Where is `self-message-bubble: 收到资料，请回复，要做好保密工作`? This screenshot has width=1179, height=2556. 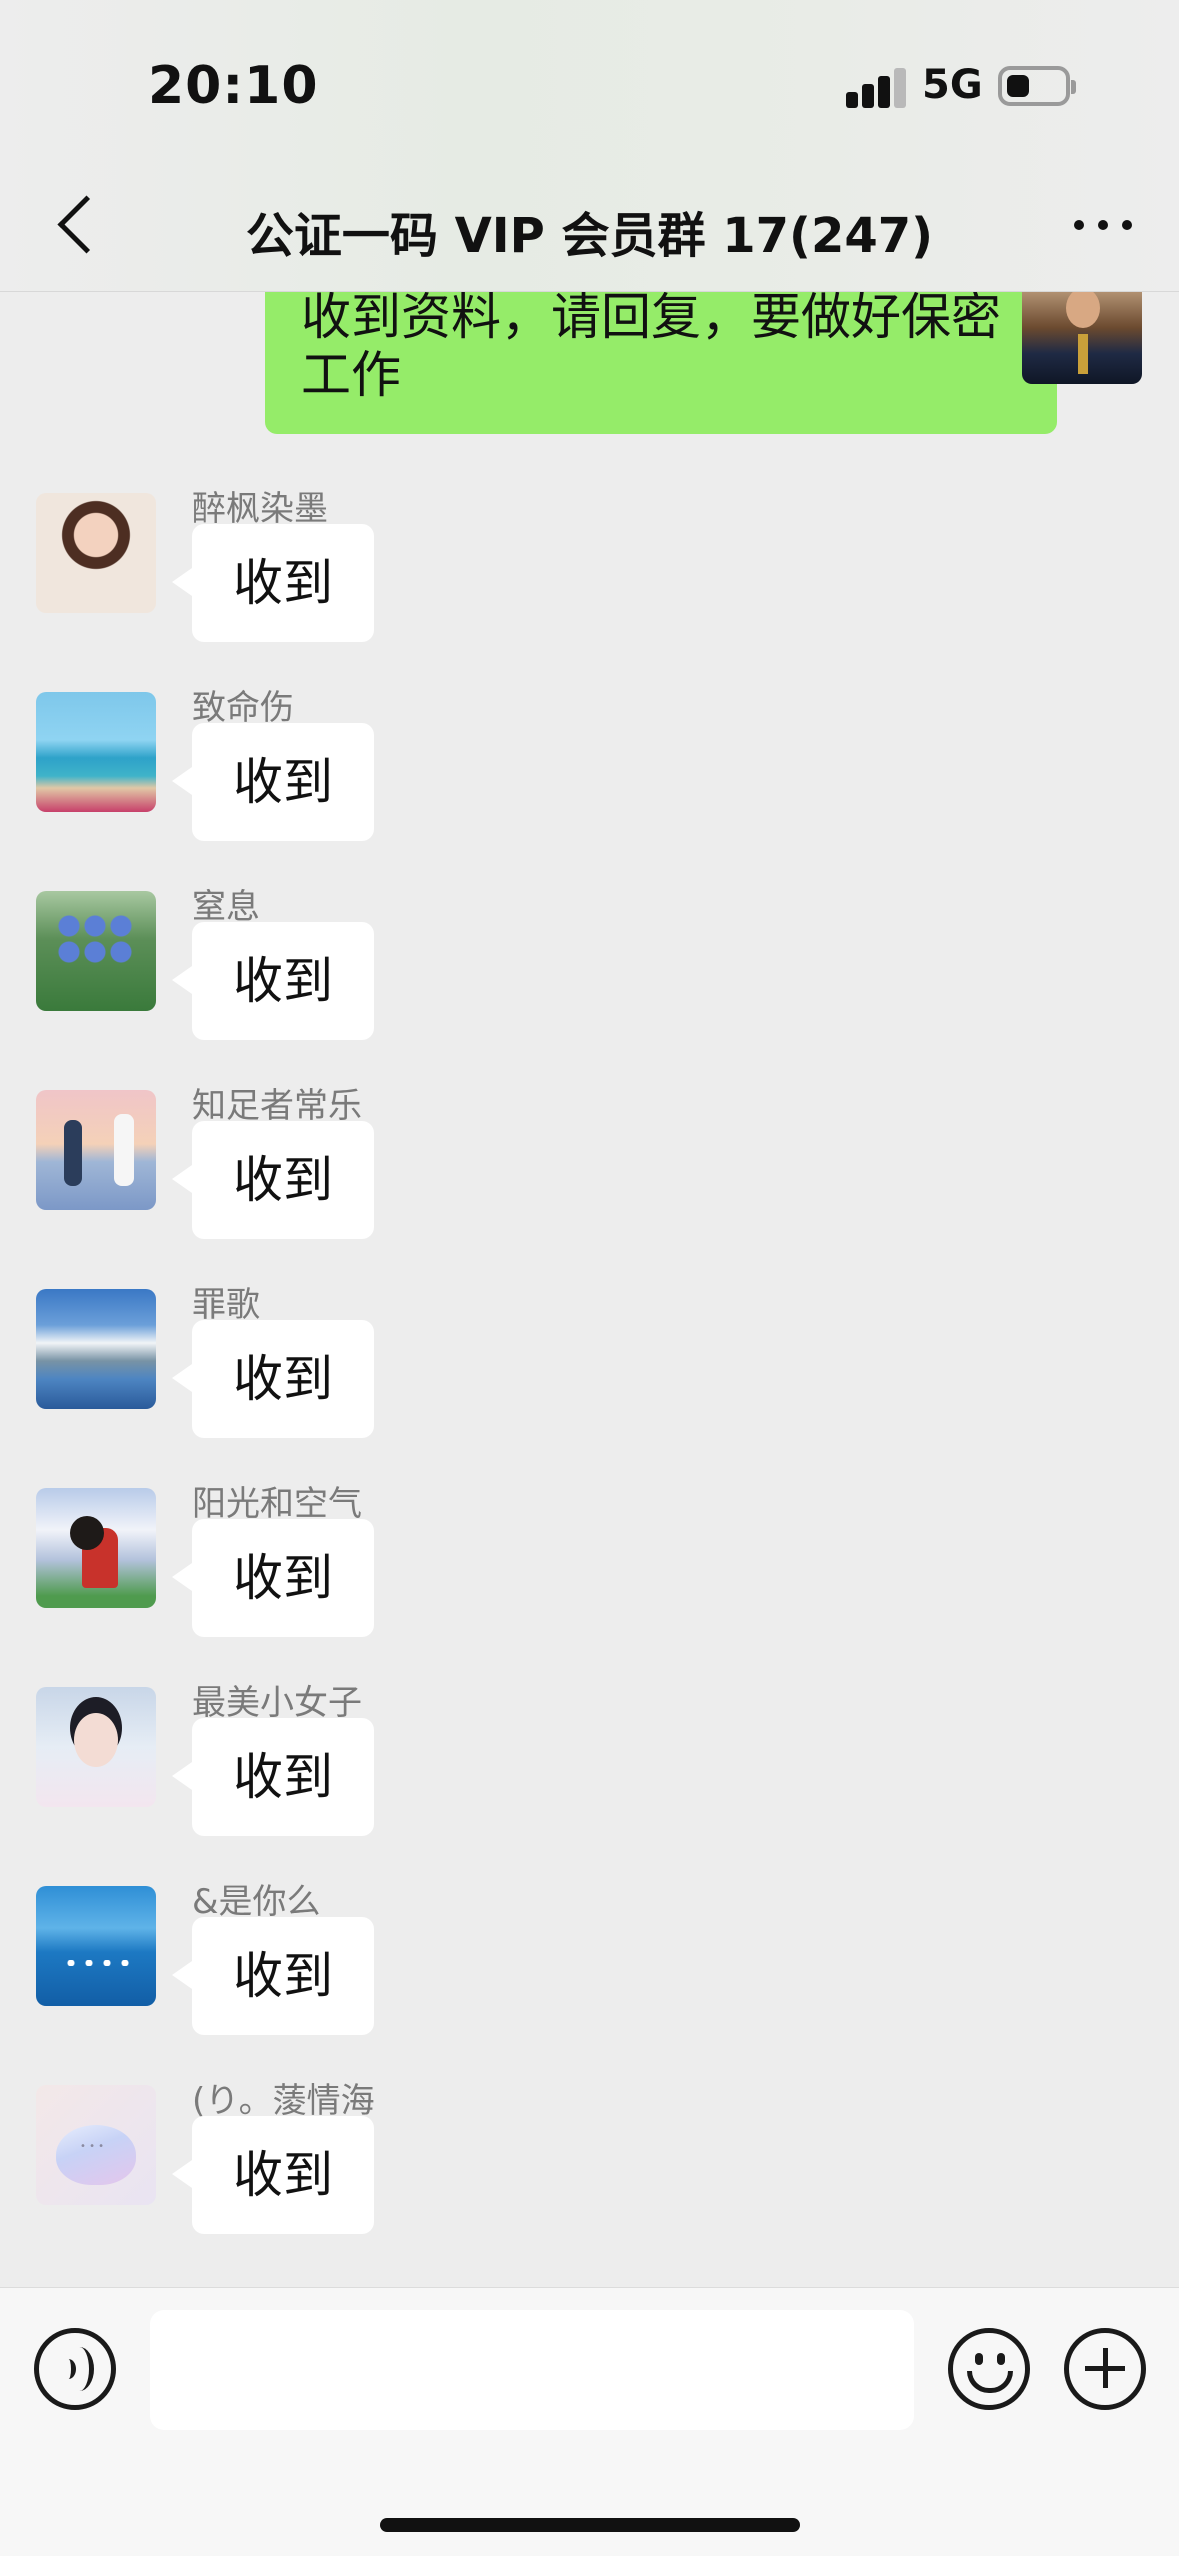 self-message-bubble: 收到资料，请回复，要做好保密工作 is located at coordinates (672, 363).